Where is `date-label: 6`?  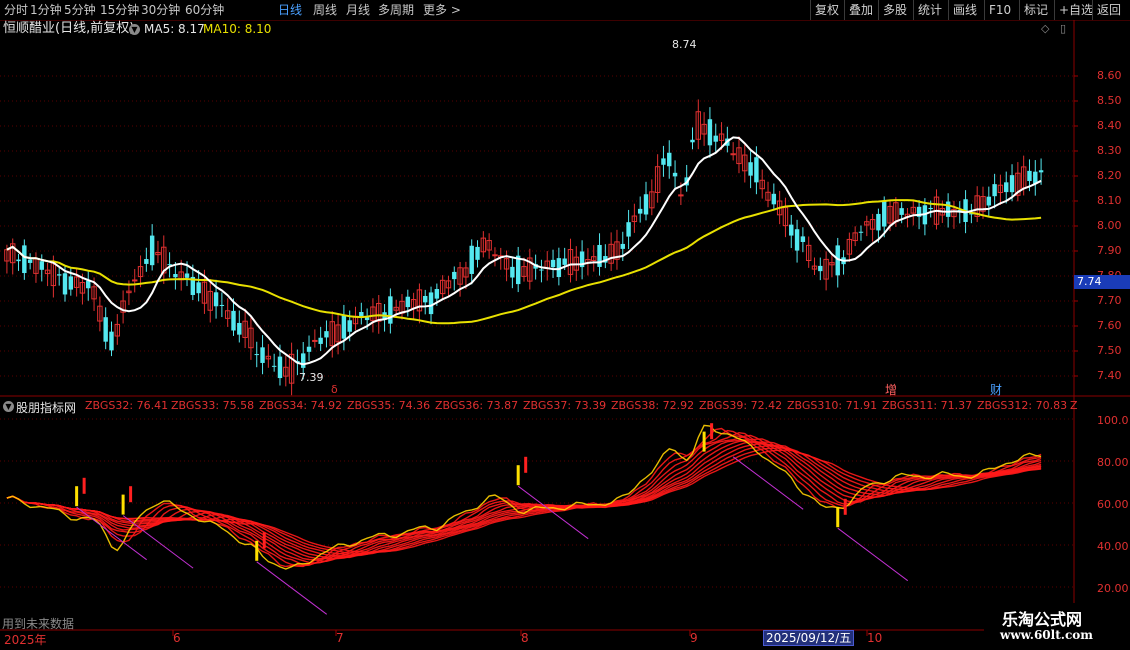
date-label: 6 is located at coordinates (177, 638).